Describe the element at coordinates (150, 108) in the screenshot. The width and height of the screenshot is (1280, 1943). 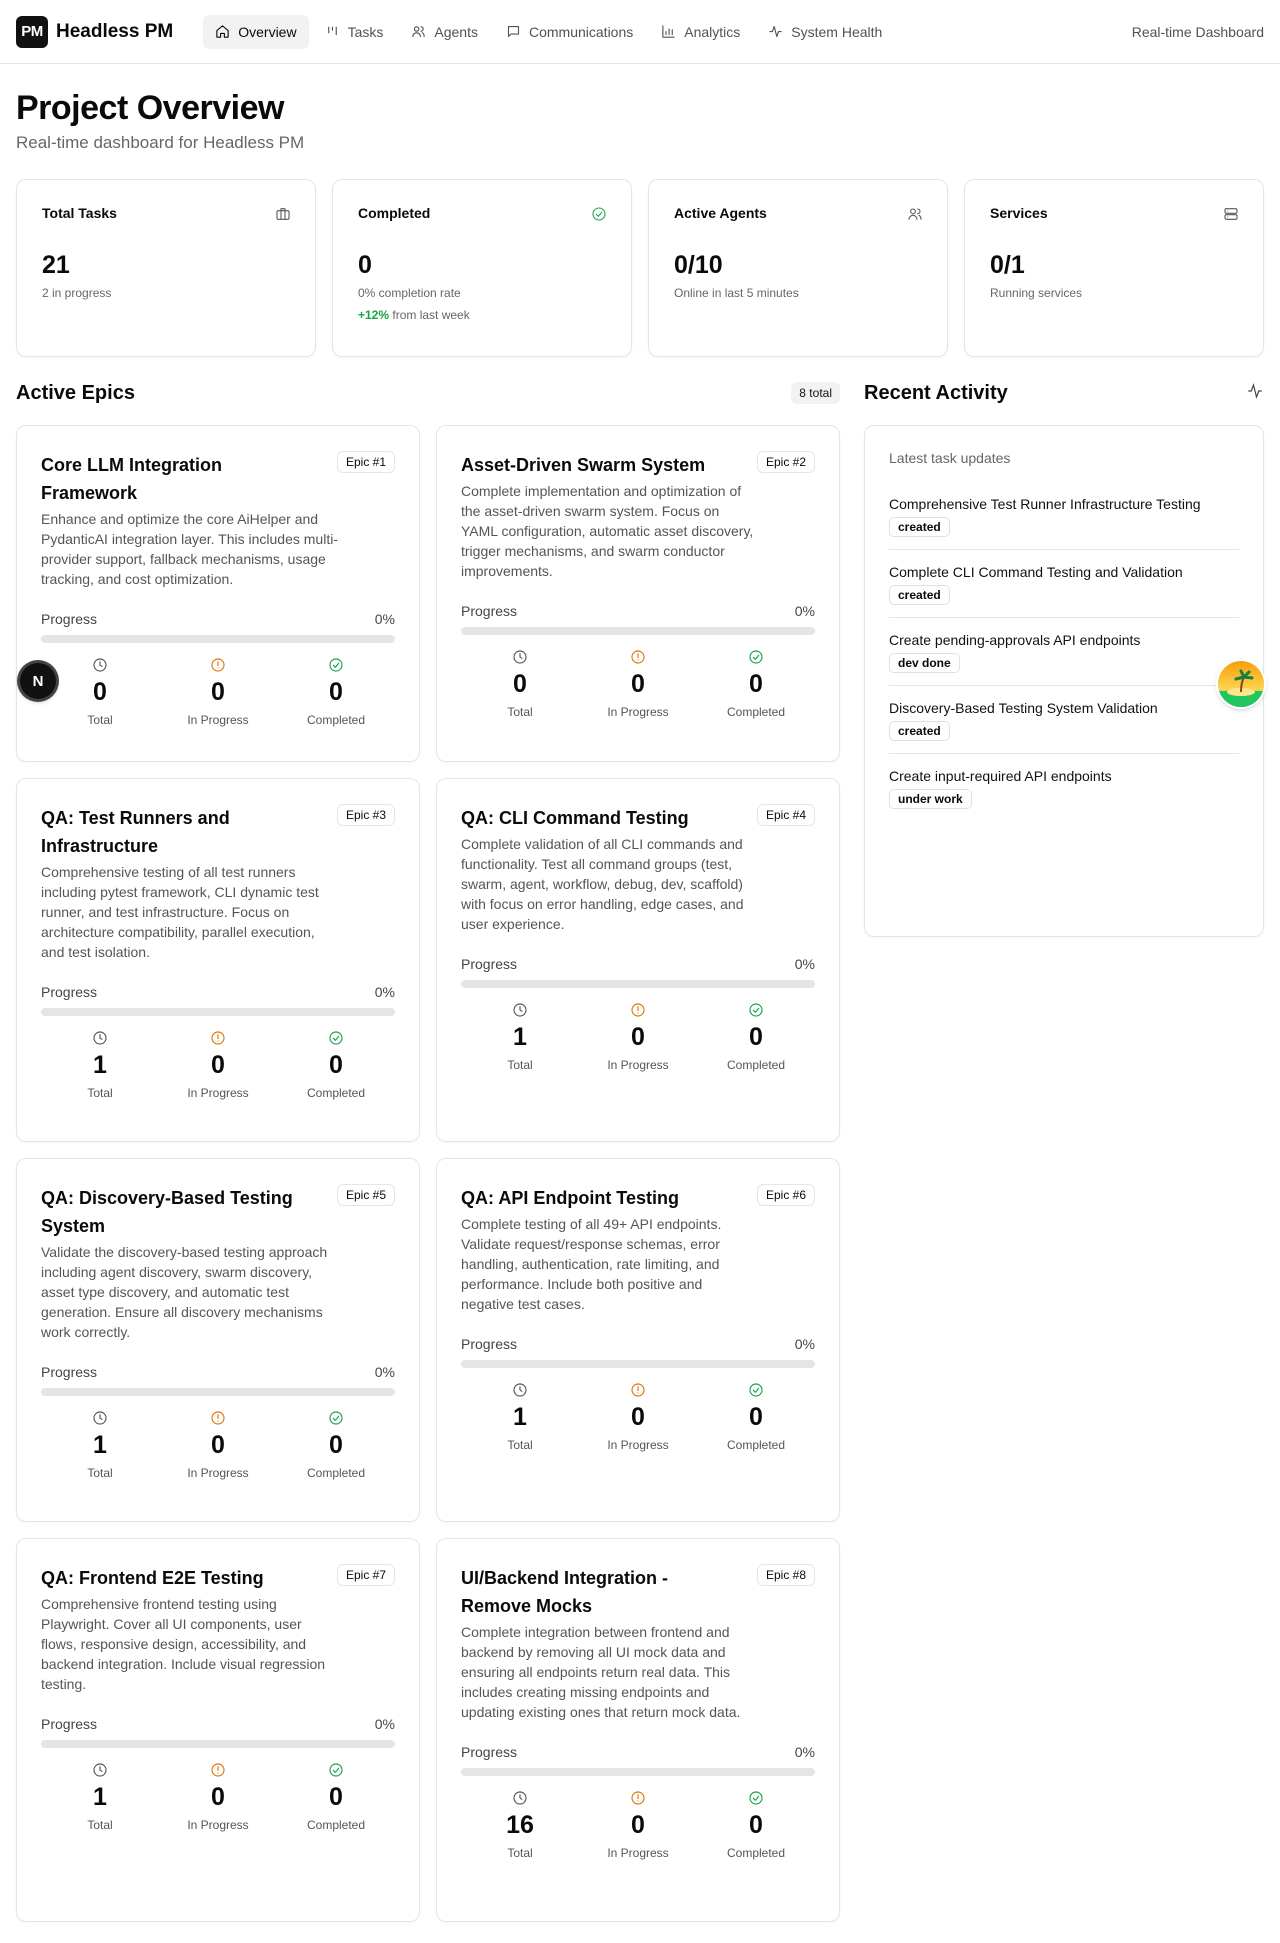
I see `page-title: Project Overview` at that location.